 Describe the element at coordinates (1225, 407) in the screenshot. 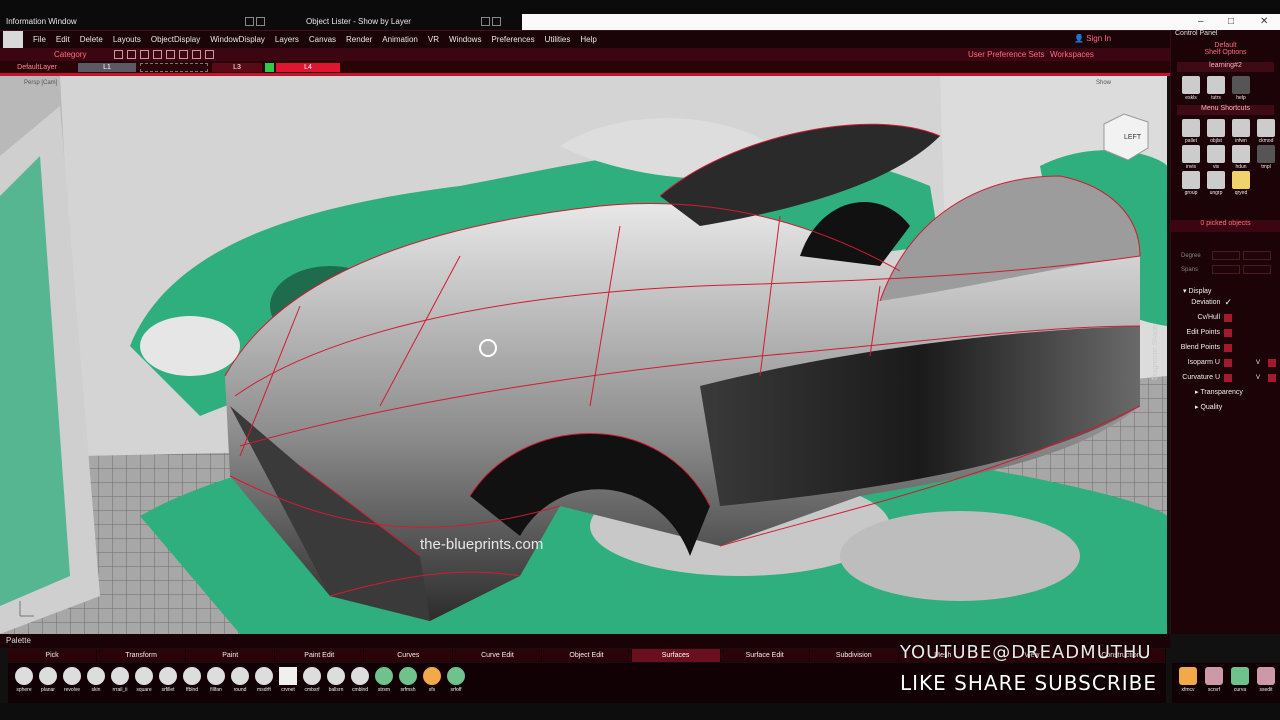

I see `quality-section: ▸ Quality` at that location.